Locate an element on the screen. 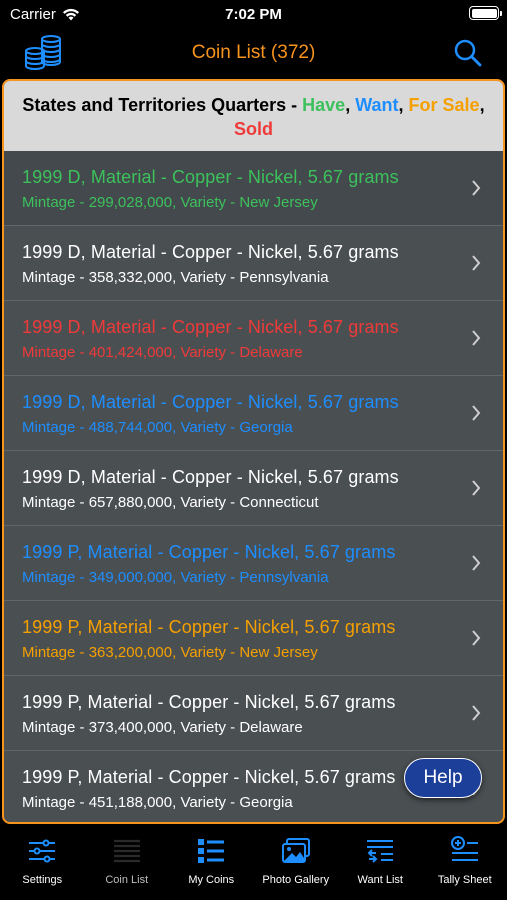  legend-for-sale: For Sale is located at coordinates (444, 105).